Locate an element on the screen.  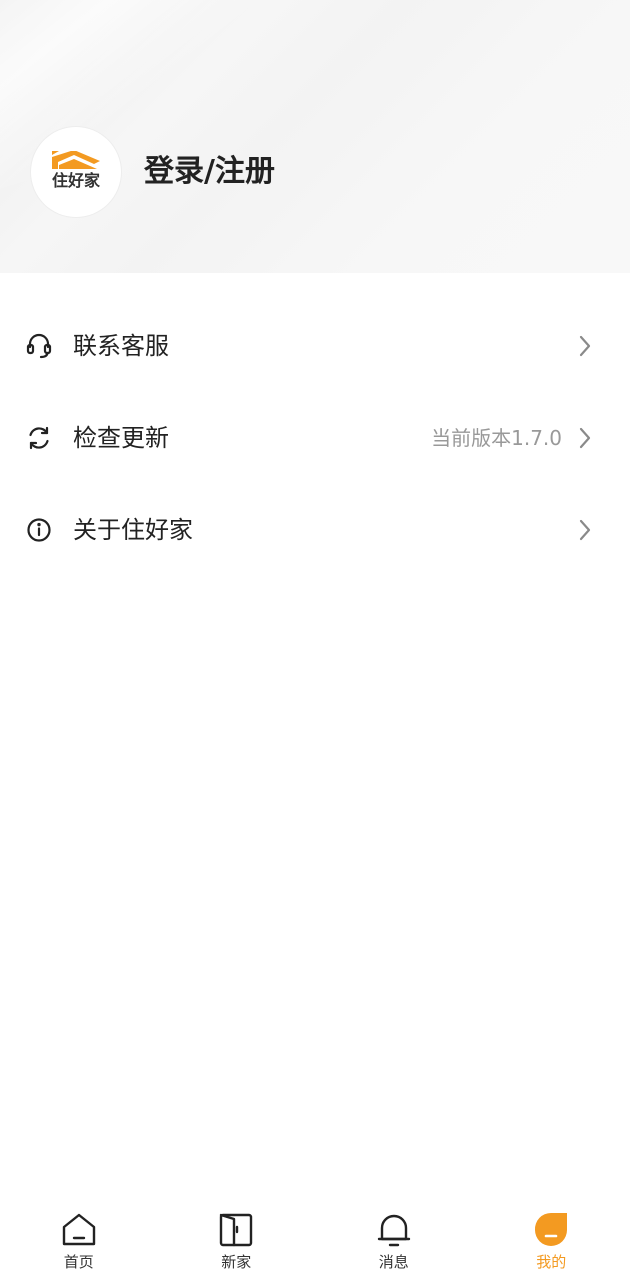
home-icon is located at coordinates (78, 1229).